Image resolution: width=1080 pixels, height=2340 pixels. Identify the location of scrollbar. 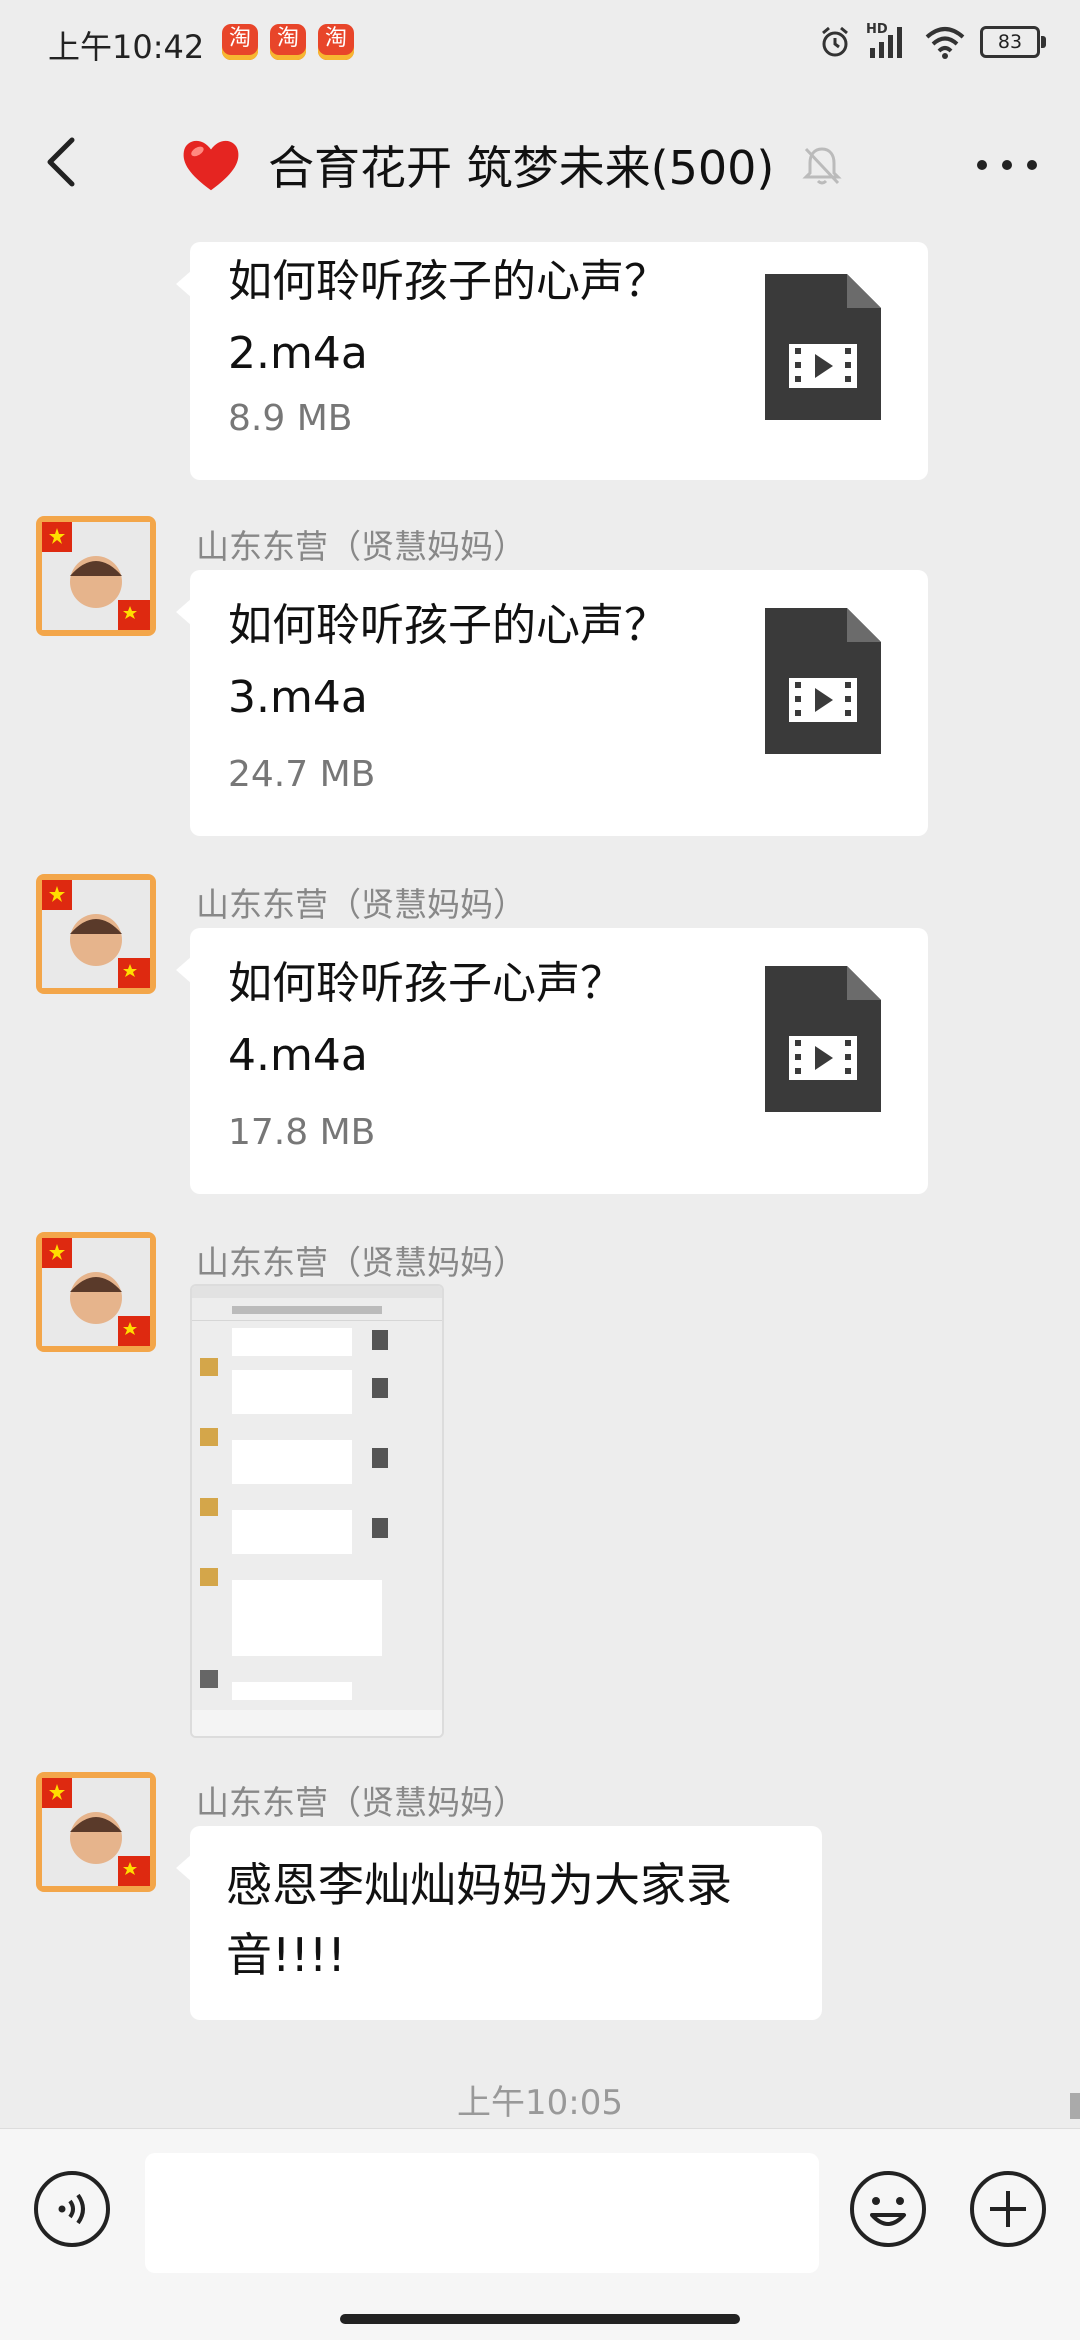
(1075, 2106).